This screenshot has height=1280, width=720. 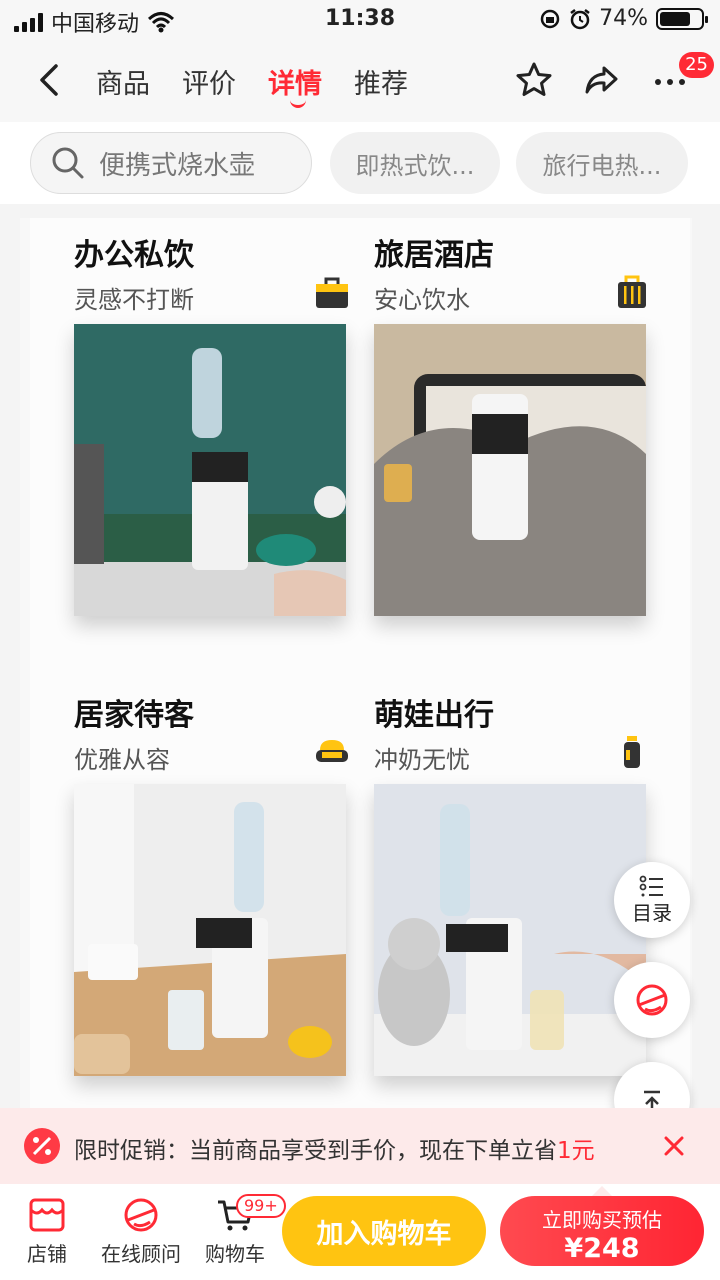 I want to click on buy-now-button: 立即购买预估 ¥248, so click(x=602, y=1226).